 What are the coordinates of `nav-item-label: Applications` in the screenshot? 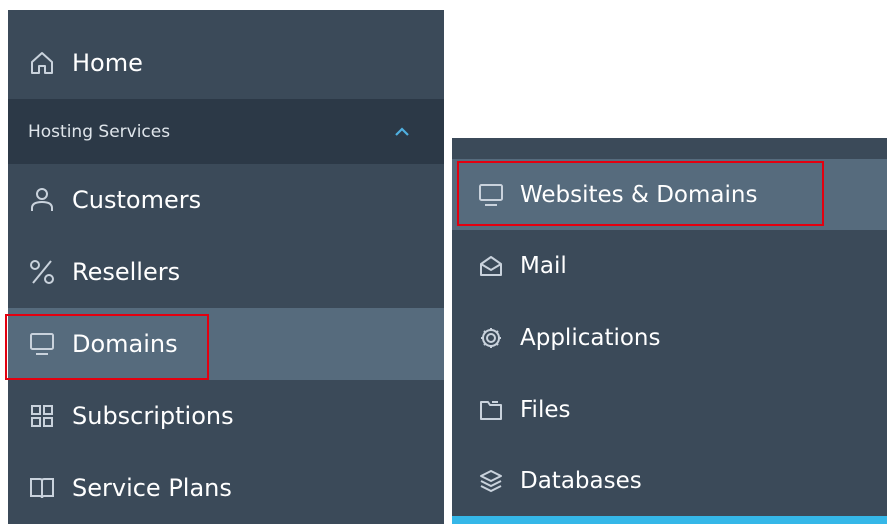 It's located at (590, 338).